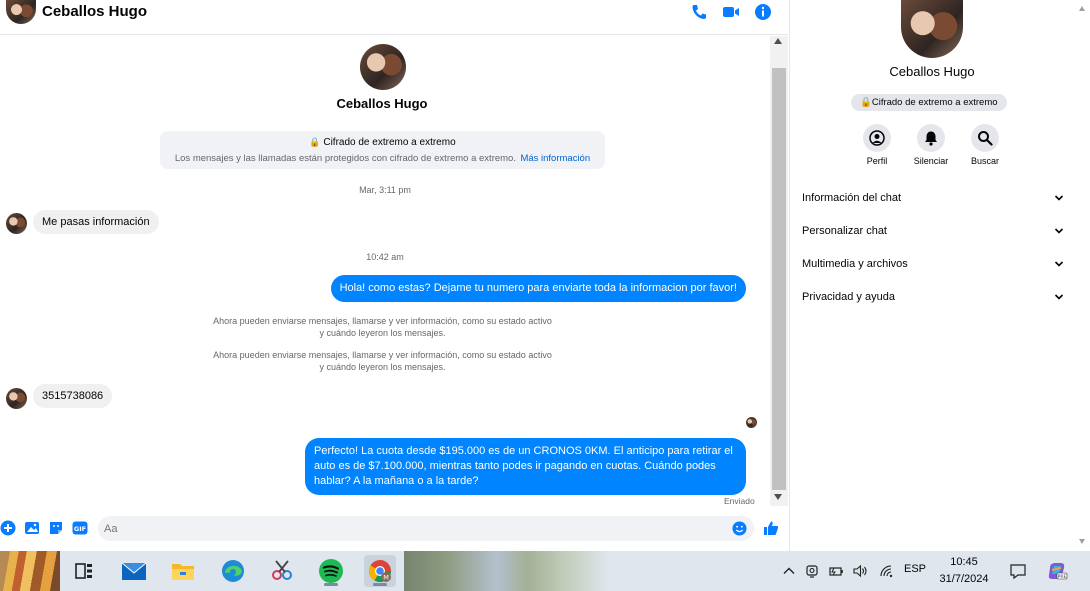 Image resolution: width=1090 pixels, height=591 pixels. Describe the element at coordinates (382, 103) in the screenshot. I see `conversation-contact-name: Ceballos Hugo` at that location.